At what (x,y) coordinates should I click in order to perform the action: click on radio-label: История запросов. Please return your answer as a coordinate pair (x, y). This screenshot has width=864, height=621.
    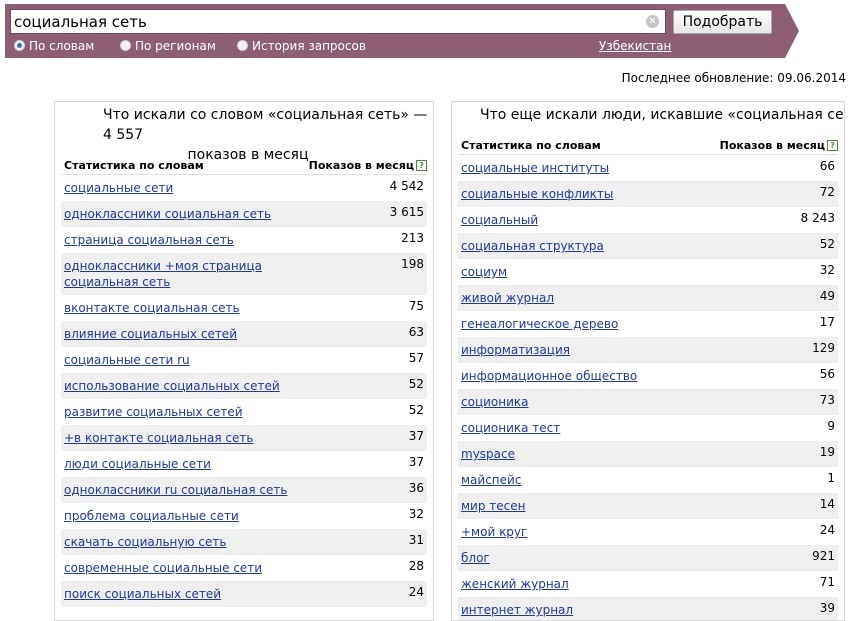
    Looking at the image, I should click on (309, 46).